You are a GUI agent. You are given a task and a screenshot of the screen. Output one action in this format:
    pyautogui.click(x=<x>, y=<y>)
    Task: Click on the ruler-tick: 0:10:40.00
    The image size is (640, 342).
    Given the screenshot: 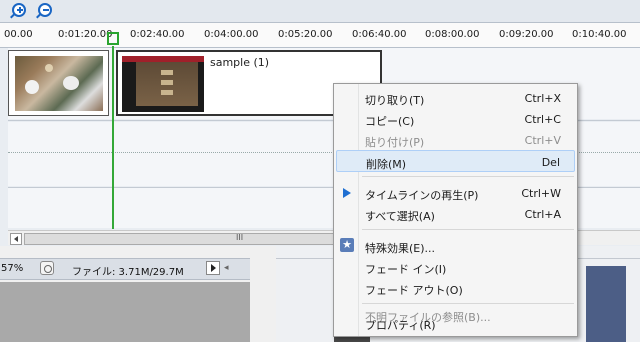 What is the action you would take?
    pyautogui.click(x=599, y=34)
    